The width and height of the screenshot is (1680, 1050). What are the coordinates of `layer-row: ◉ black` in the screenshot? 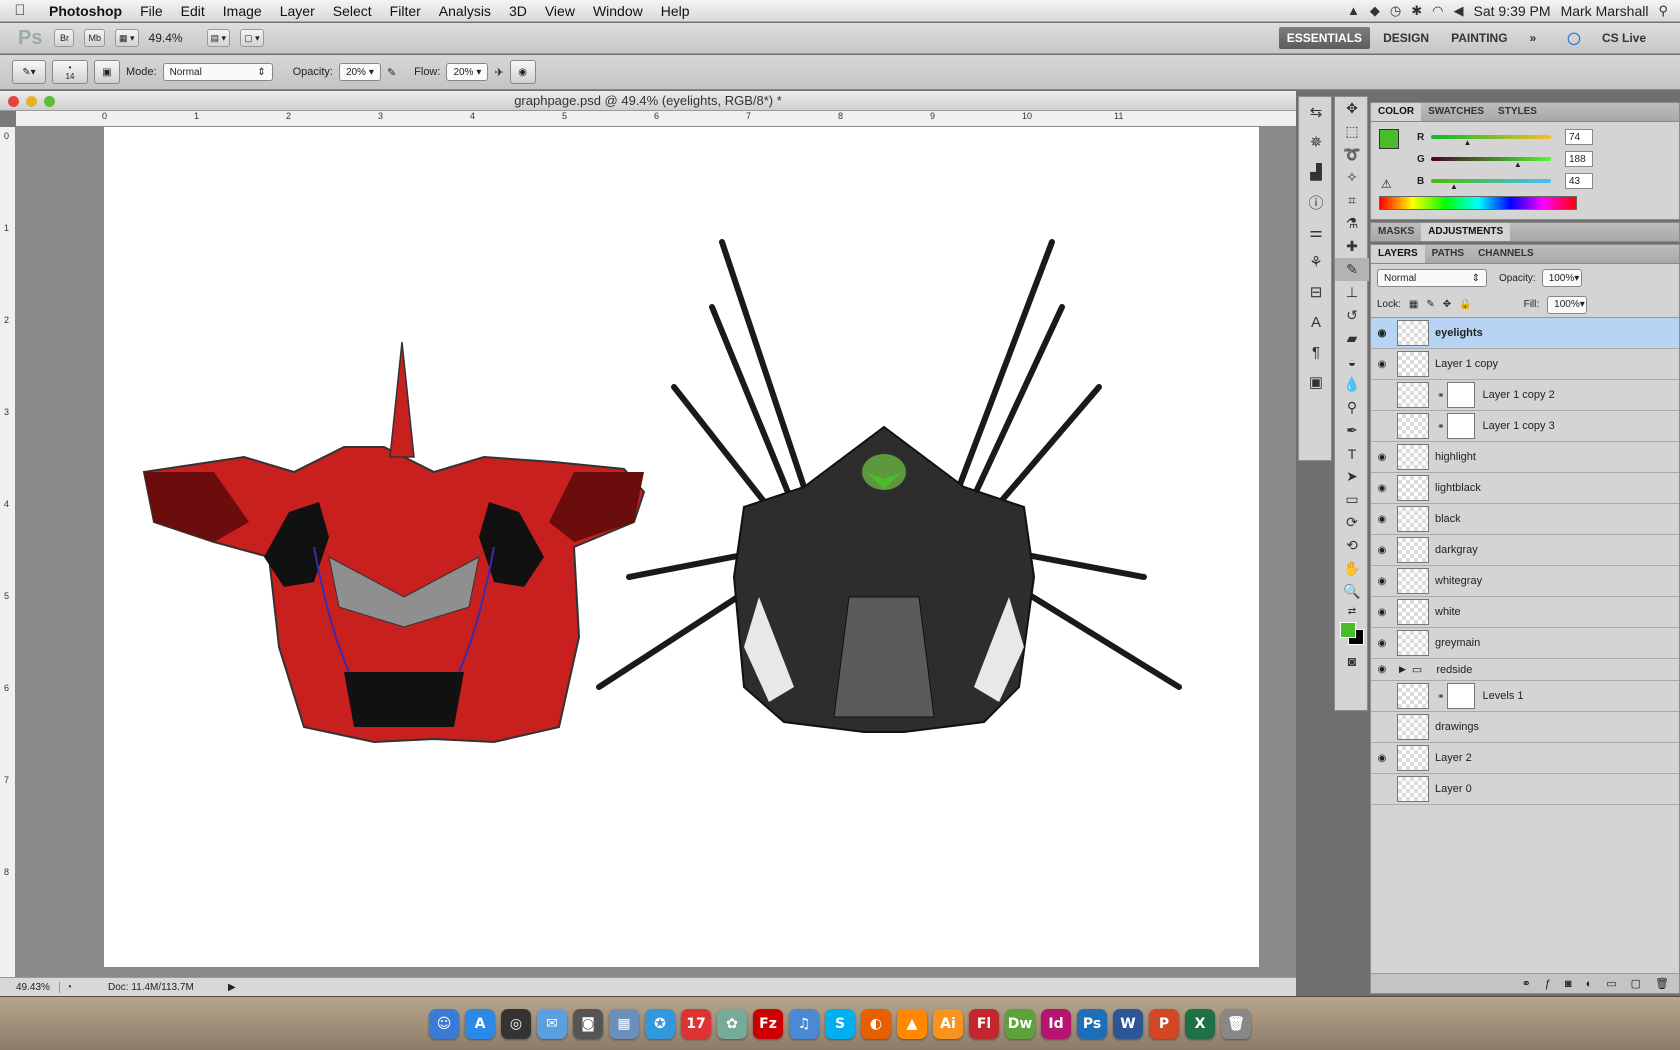 It's located at (1525, 519).